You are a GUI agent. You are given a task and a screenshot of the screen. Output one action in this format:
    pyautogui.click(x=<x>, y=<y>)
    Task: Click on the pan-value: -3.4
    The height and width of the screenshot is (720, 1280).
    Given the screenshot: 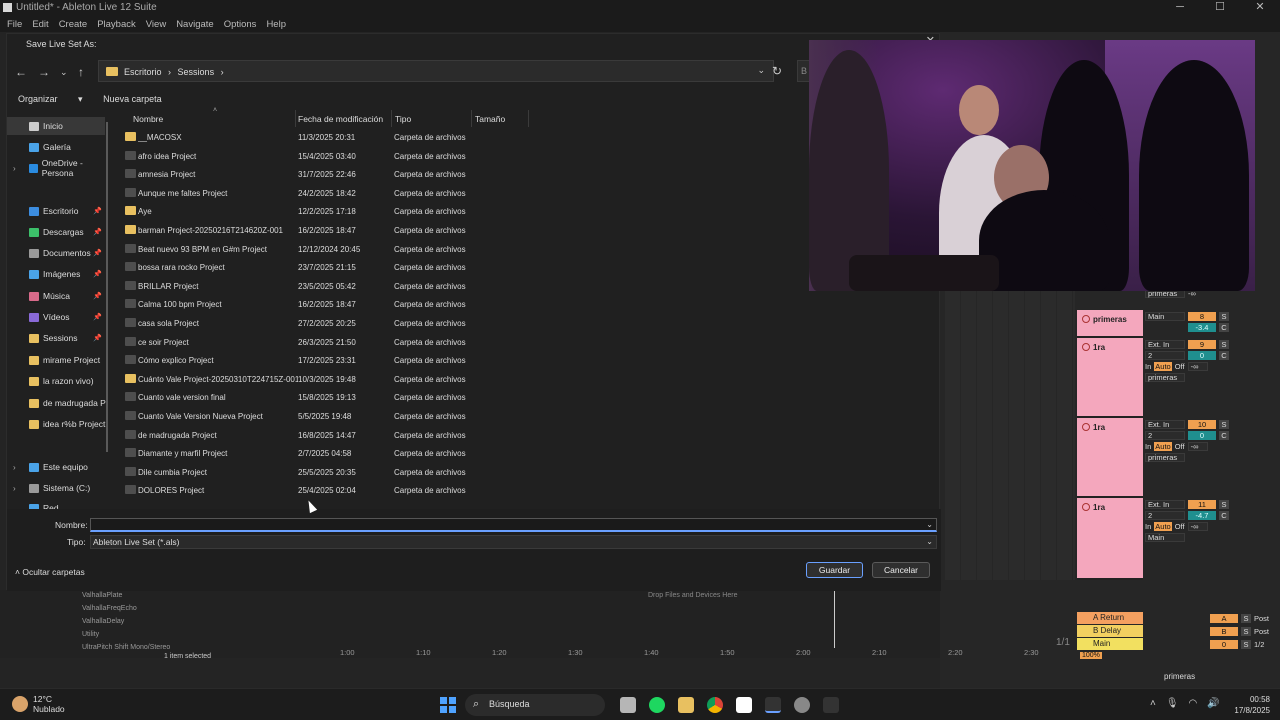 What is the action you would take?
    pyautogui.click(x=1202, y=327)
    